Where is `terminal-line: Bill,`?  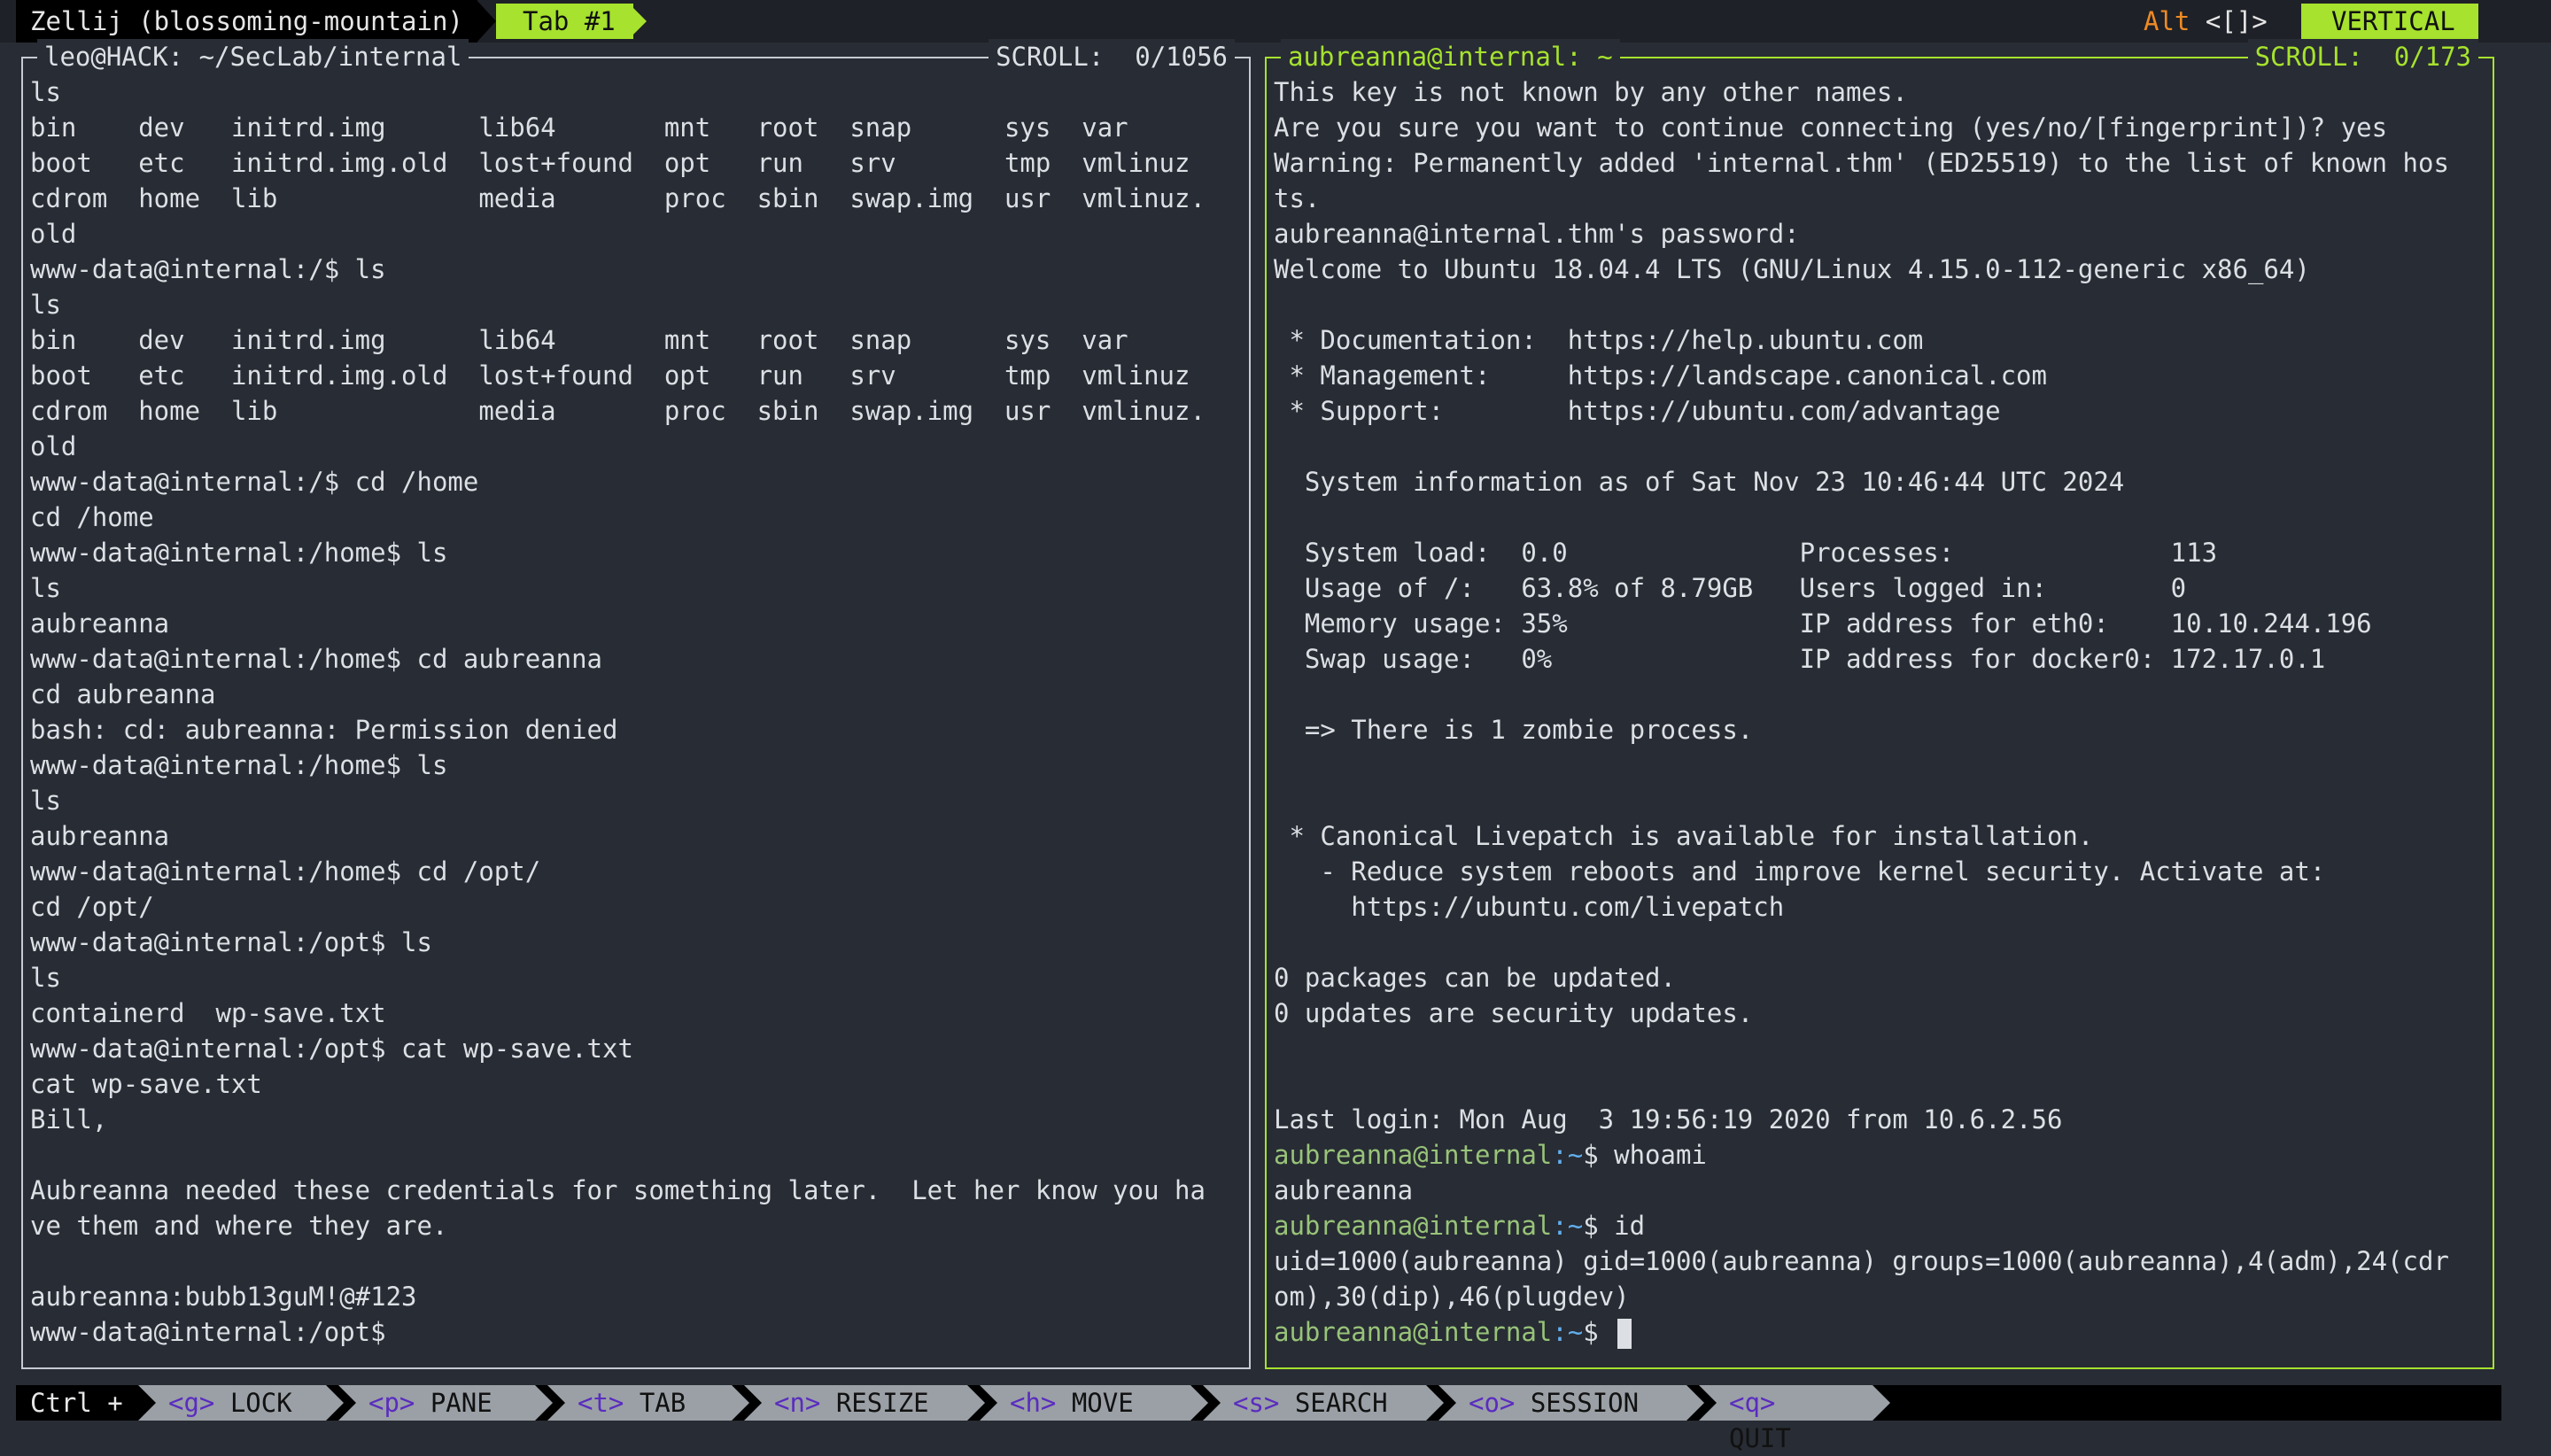 terminal-line: Bill, is located at coordinates (69, 1119).